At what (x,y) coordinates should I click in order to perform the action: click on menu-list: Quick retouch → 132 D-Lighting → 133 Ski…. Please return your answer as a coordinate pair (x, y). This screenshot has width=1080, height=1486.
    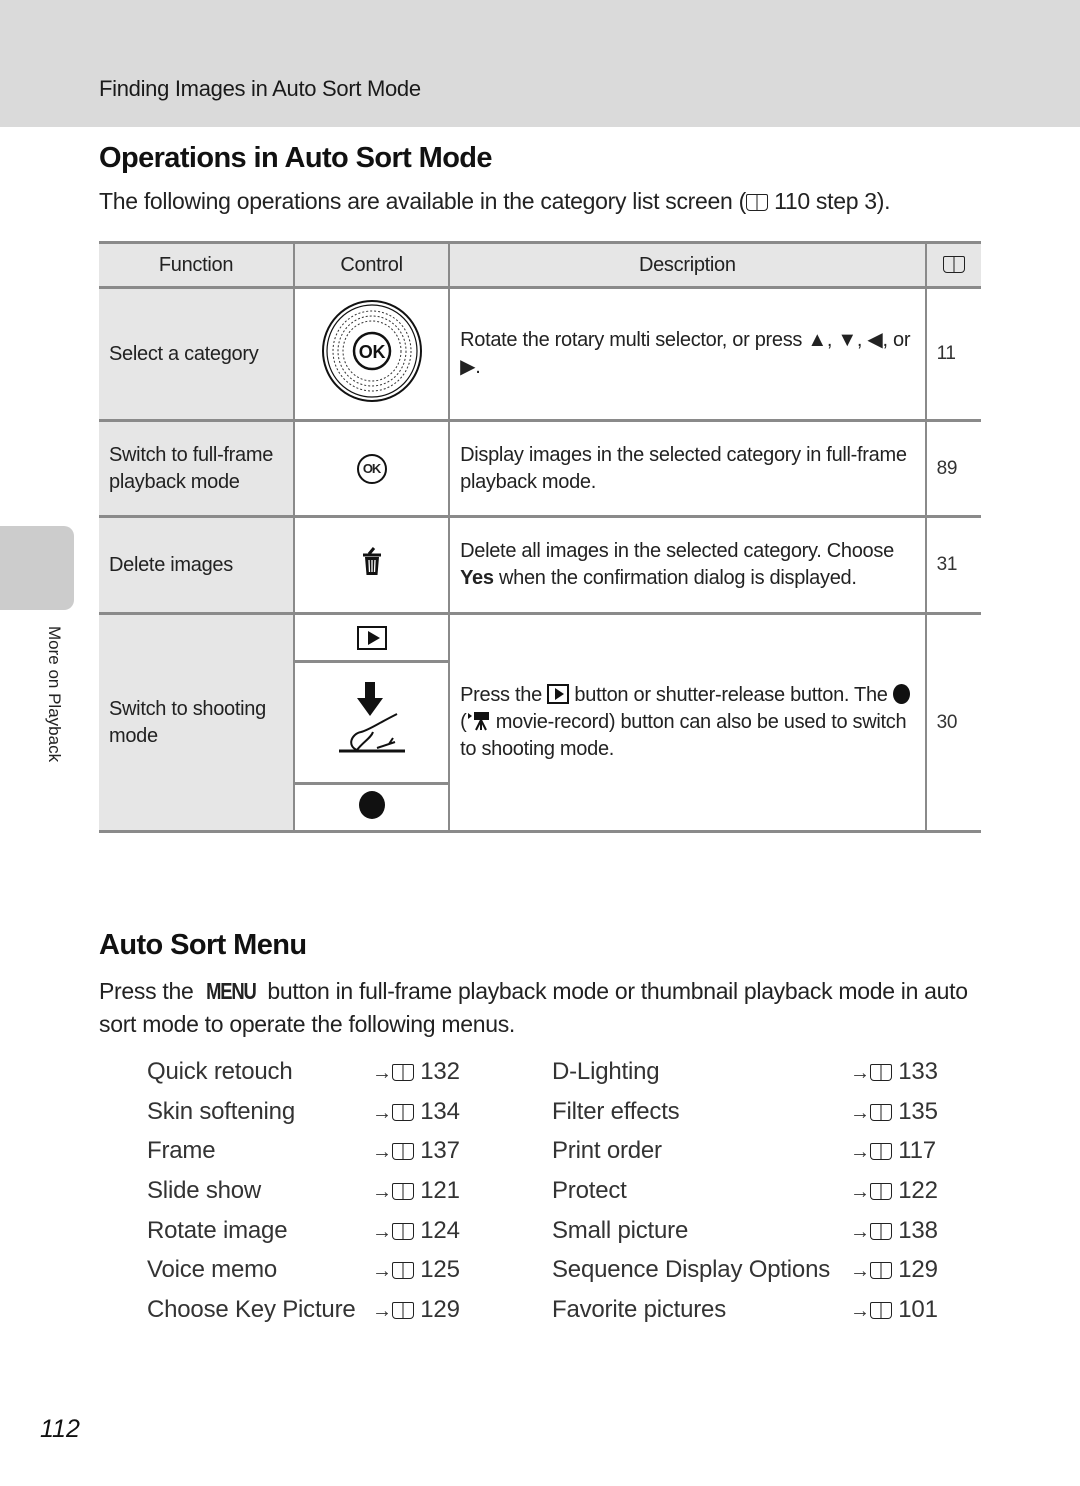
    Looking at the image, I should click on (557, 1191).